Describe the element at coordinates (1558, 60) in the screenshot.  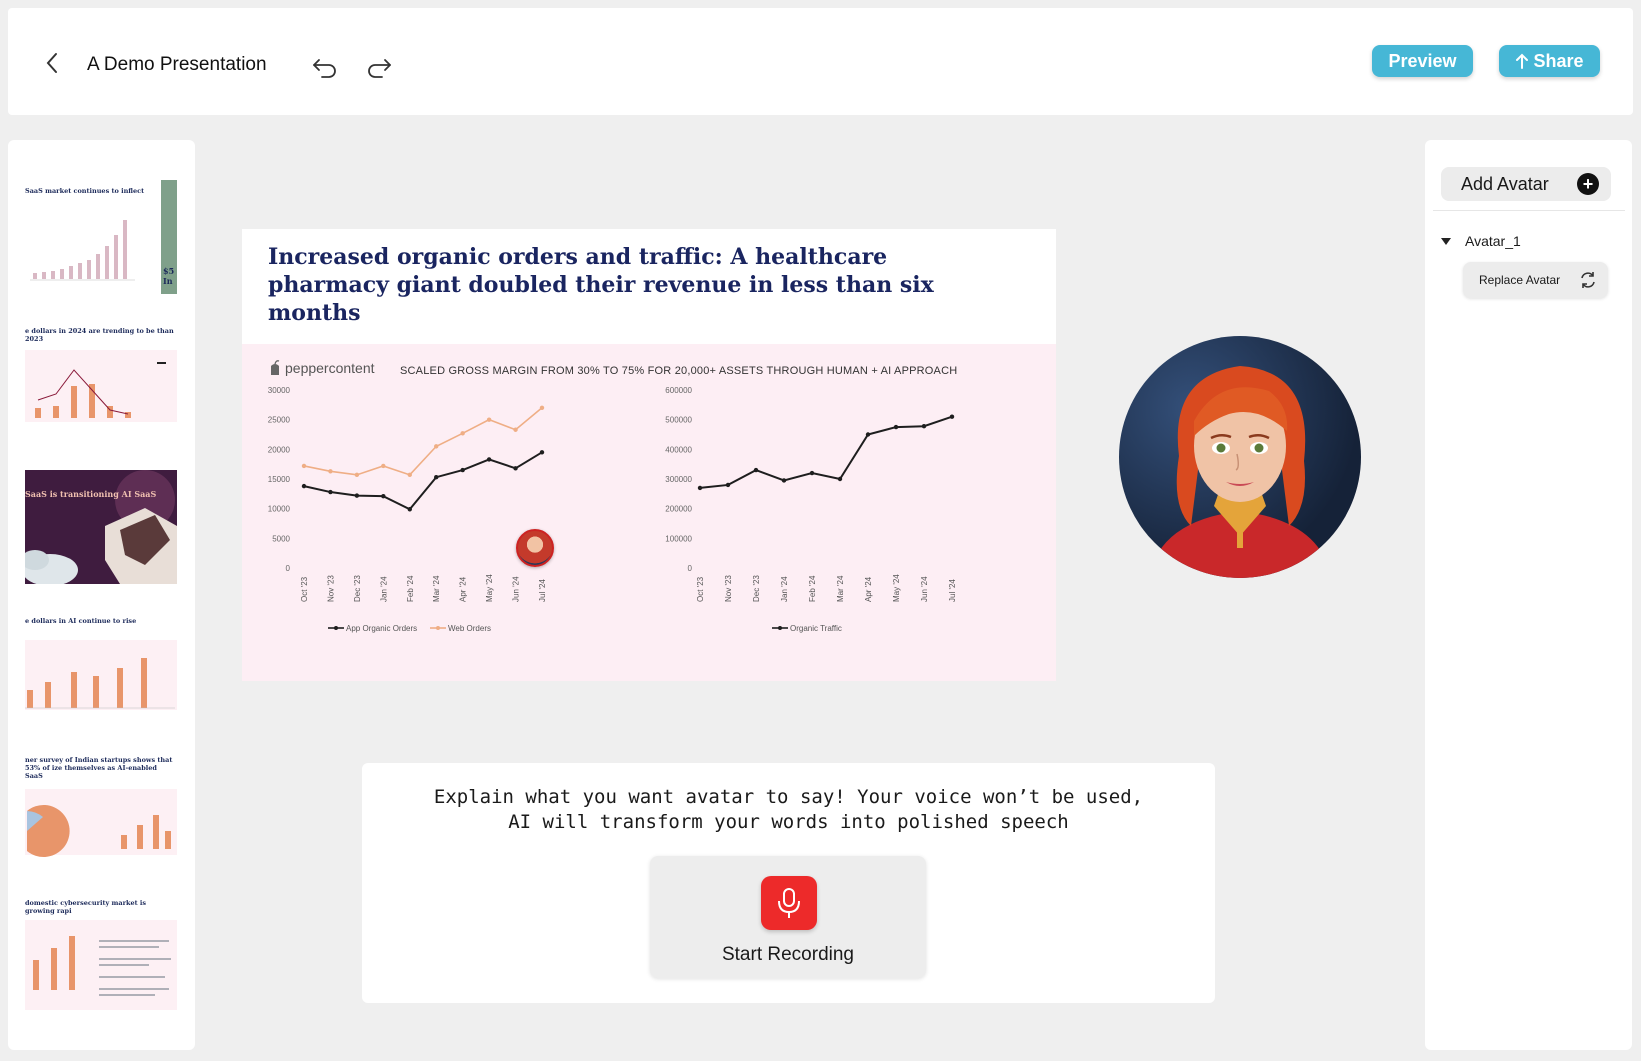
I see `share-label: Share` at that location.